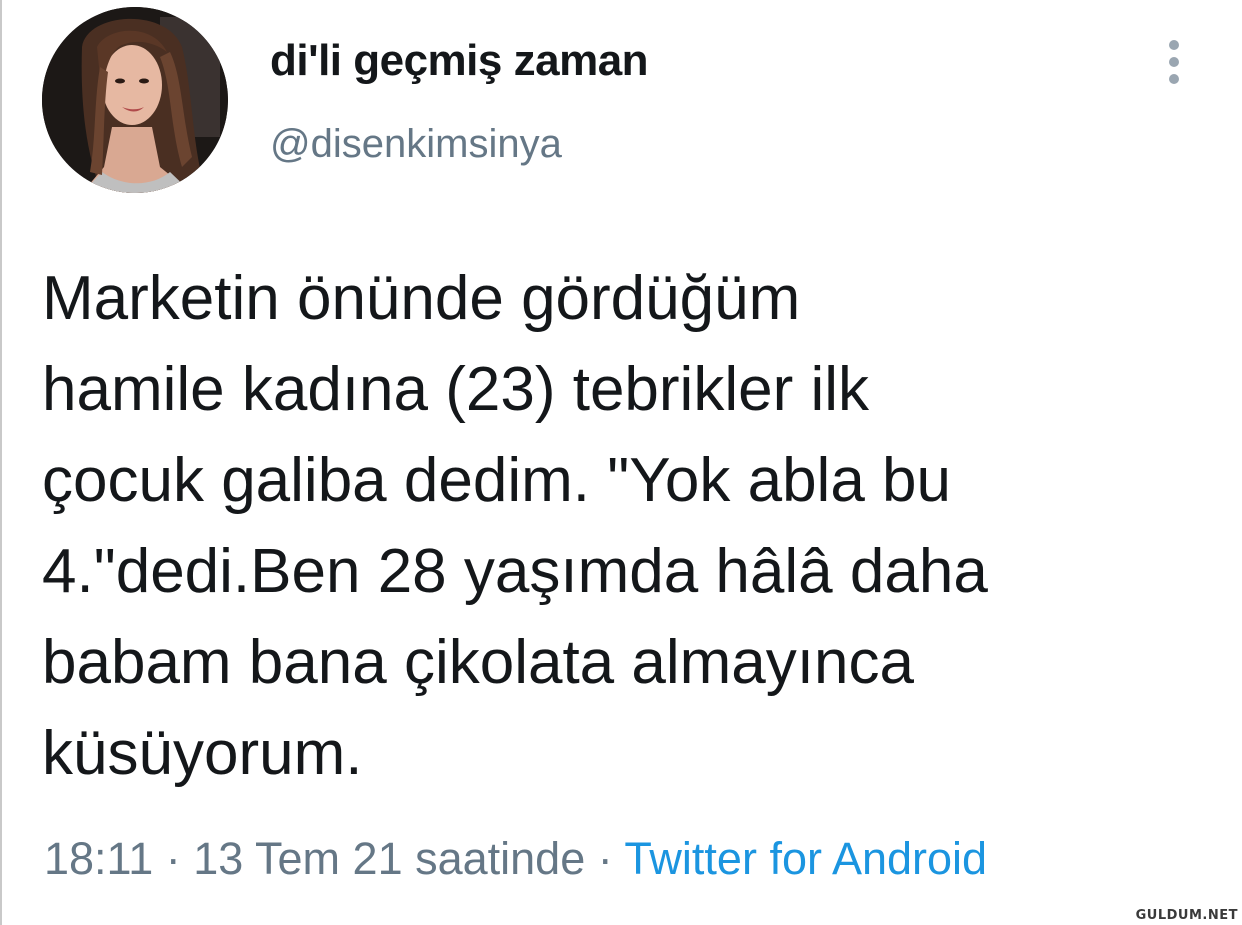 This screenshot has width=1242, height=925. Describe the element at coordinates (805, 858) in the screenshot. I see `tweet-source-link: Twitter for Android` at that location.